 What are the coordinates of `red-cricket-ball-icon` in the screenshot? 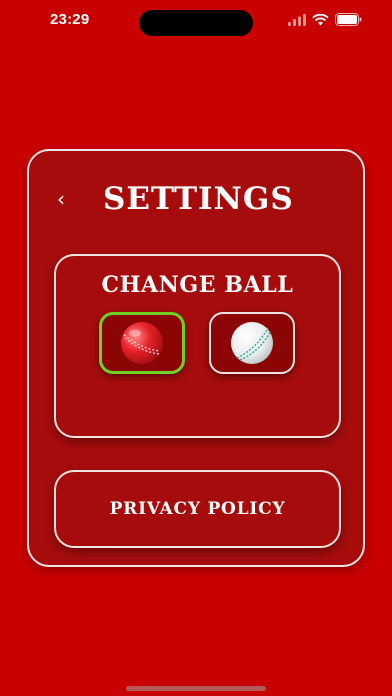 It's located at (142, 343).